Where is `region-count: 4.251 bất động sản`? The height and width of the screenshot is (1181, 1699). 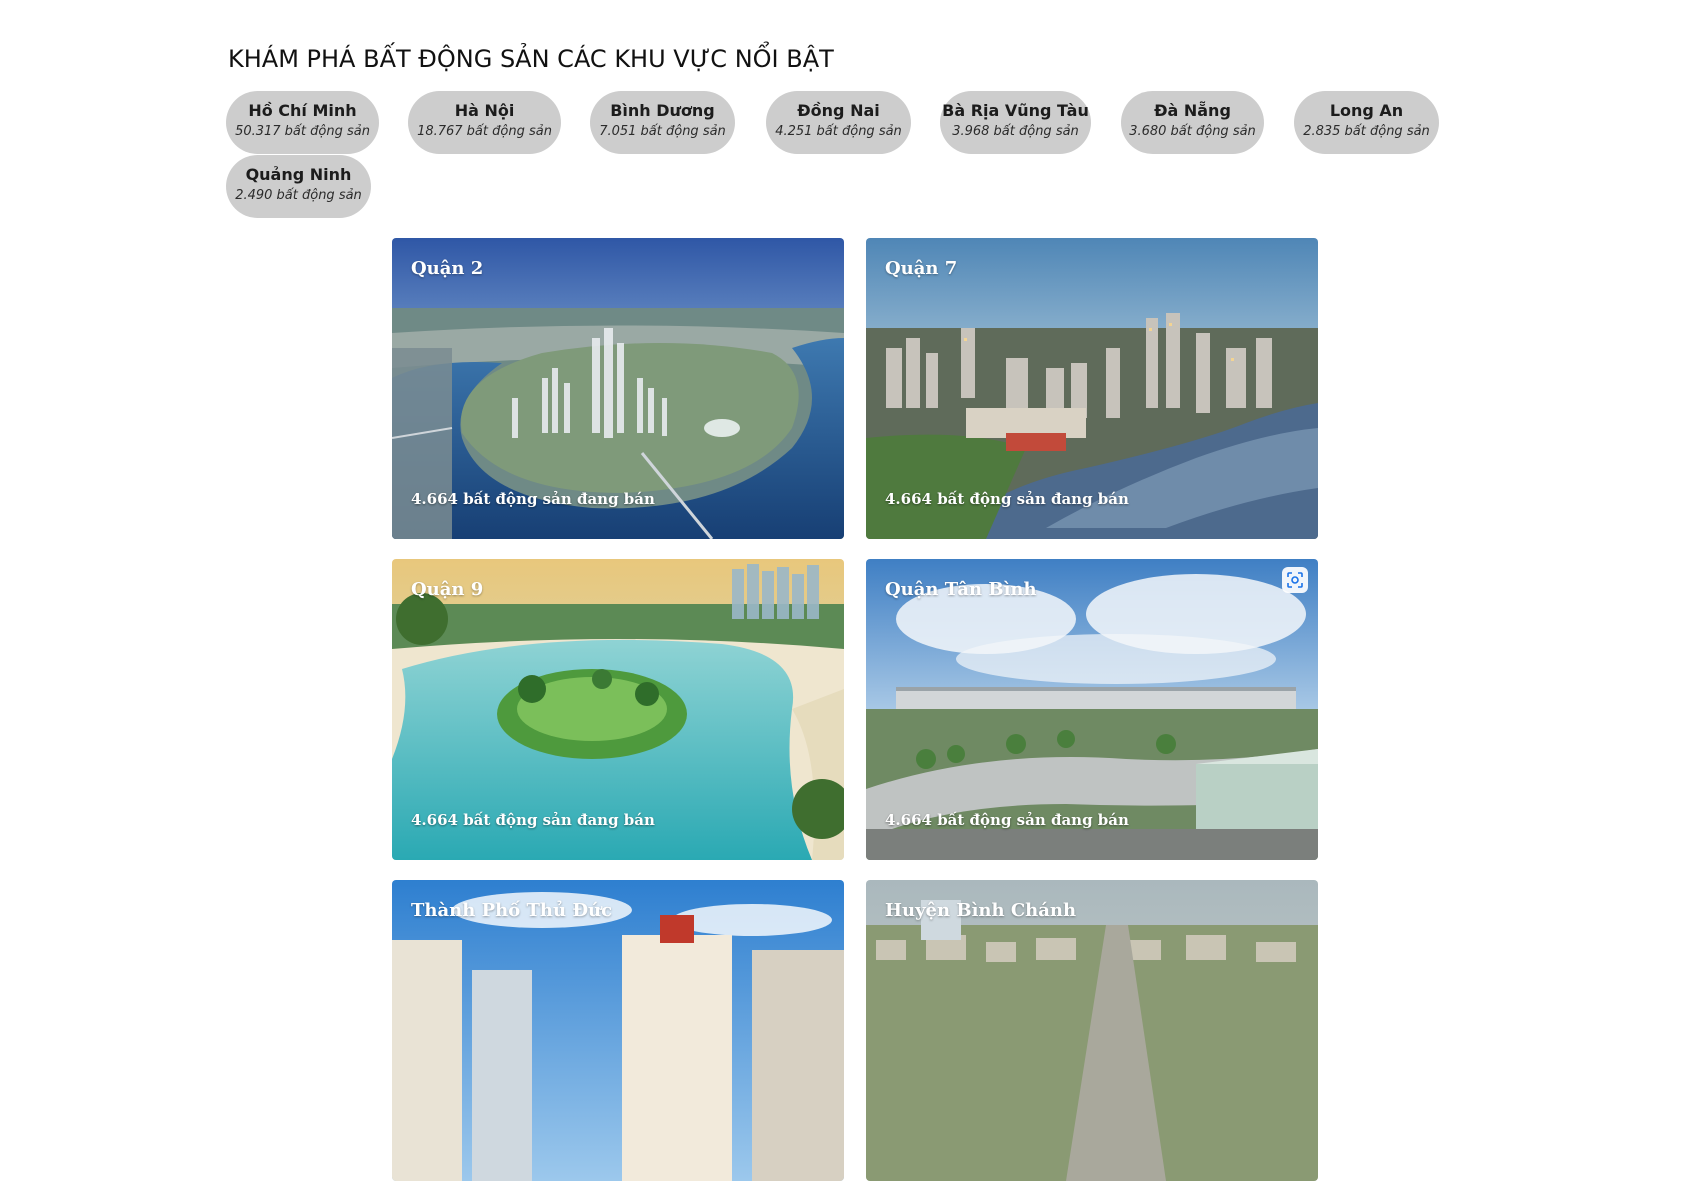 region-count: 4.251 bất động sản is located at coordinates (838, 131).